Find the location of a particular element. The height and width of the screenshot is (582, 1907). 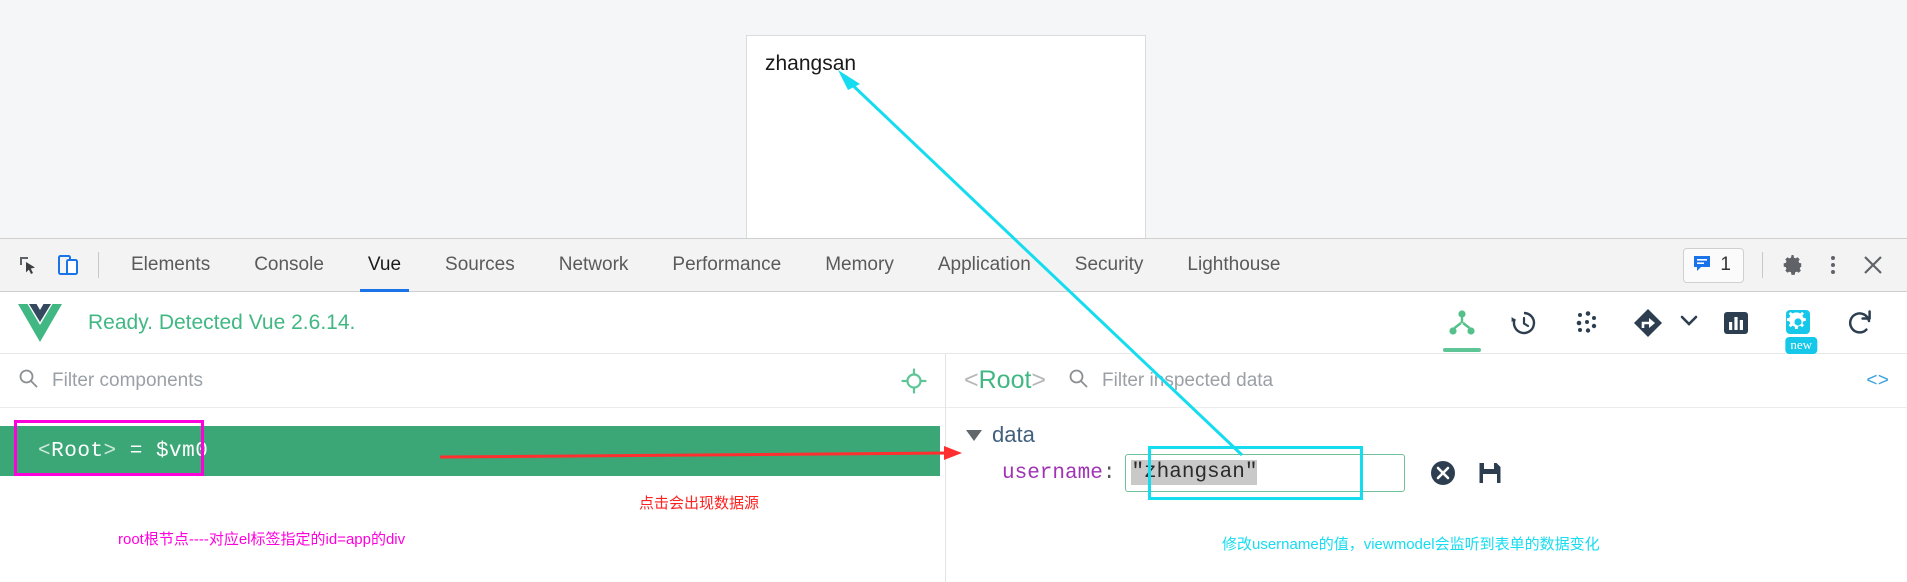

component-assignment: = $vm0 is located at coordinates (162, 451).